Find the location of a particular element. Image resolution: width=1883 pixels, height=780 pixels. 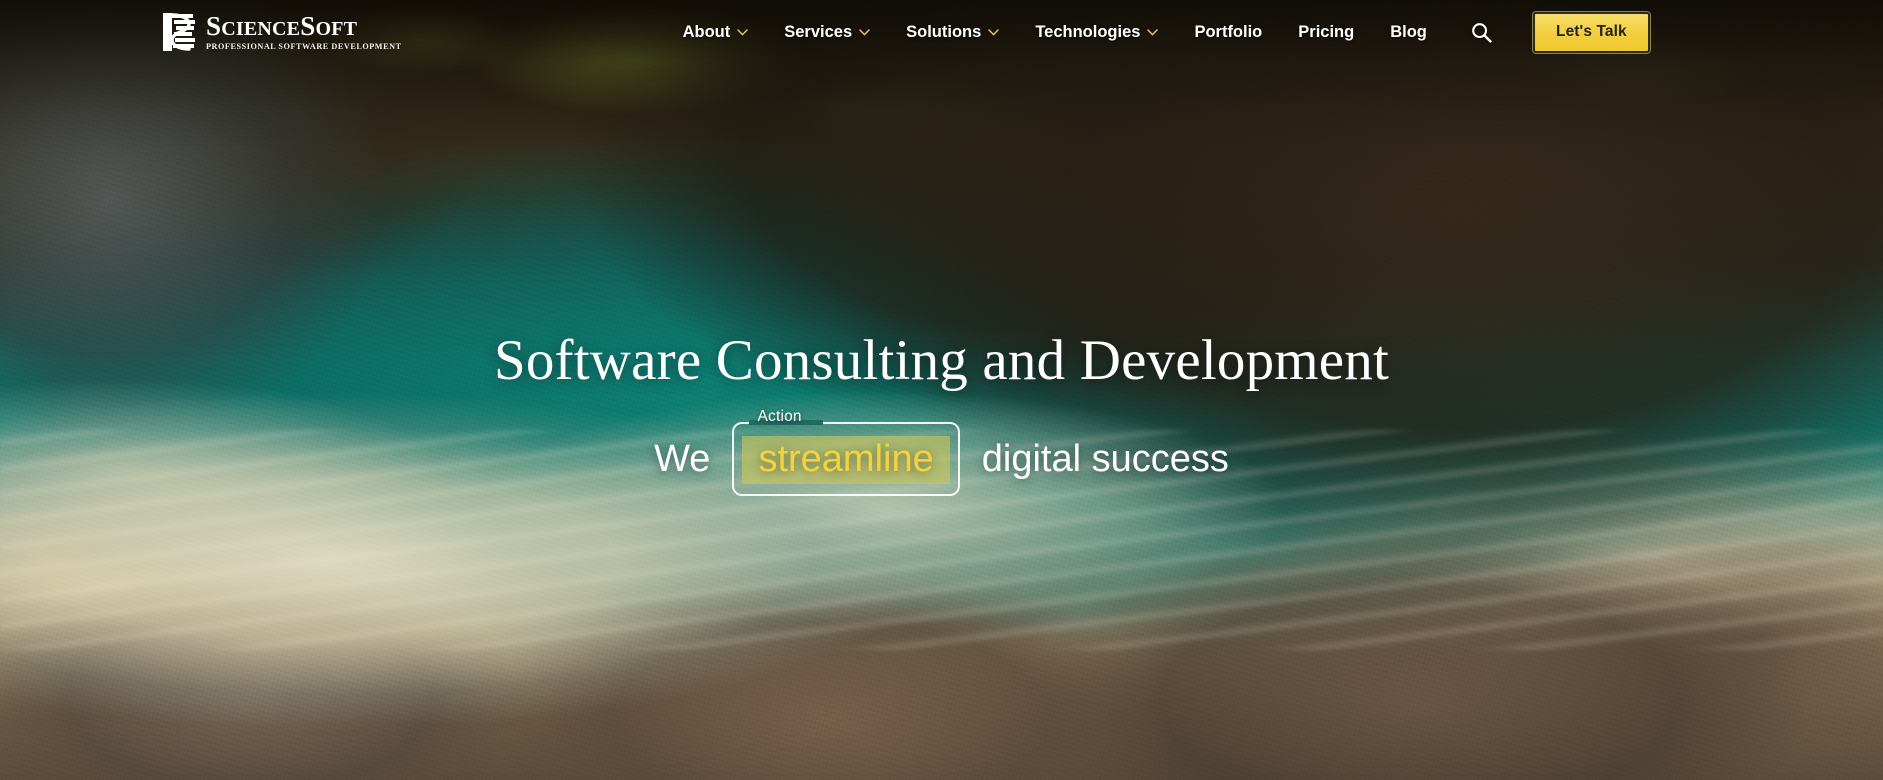

lets-talk-label: Let's Talk is located at coordinates (1591, 31).